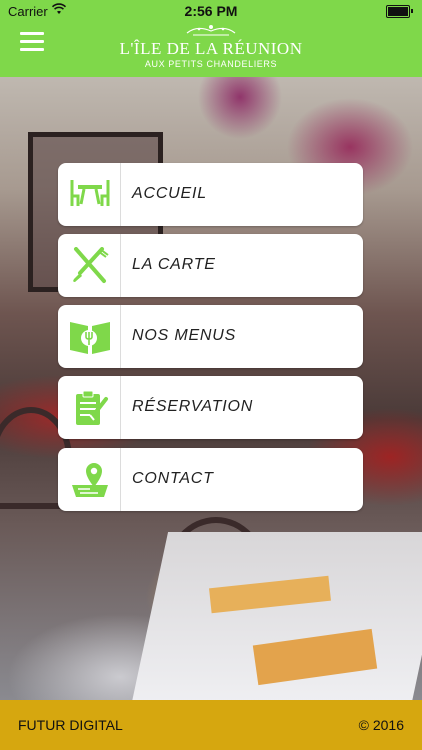 The width and height of the screenshot is (422, 750). Describe the element at coordinates (211, 64) in the screenshot. I see `brand-subtitle: AUX PETITS CHANDELIERS` at that location.